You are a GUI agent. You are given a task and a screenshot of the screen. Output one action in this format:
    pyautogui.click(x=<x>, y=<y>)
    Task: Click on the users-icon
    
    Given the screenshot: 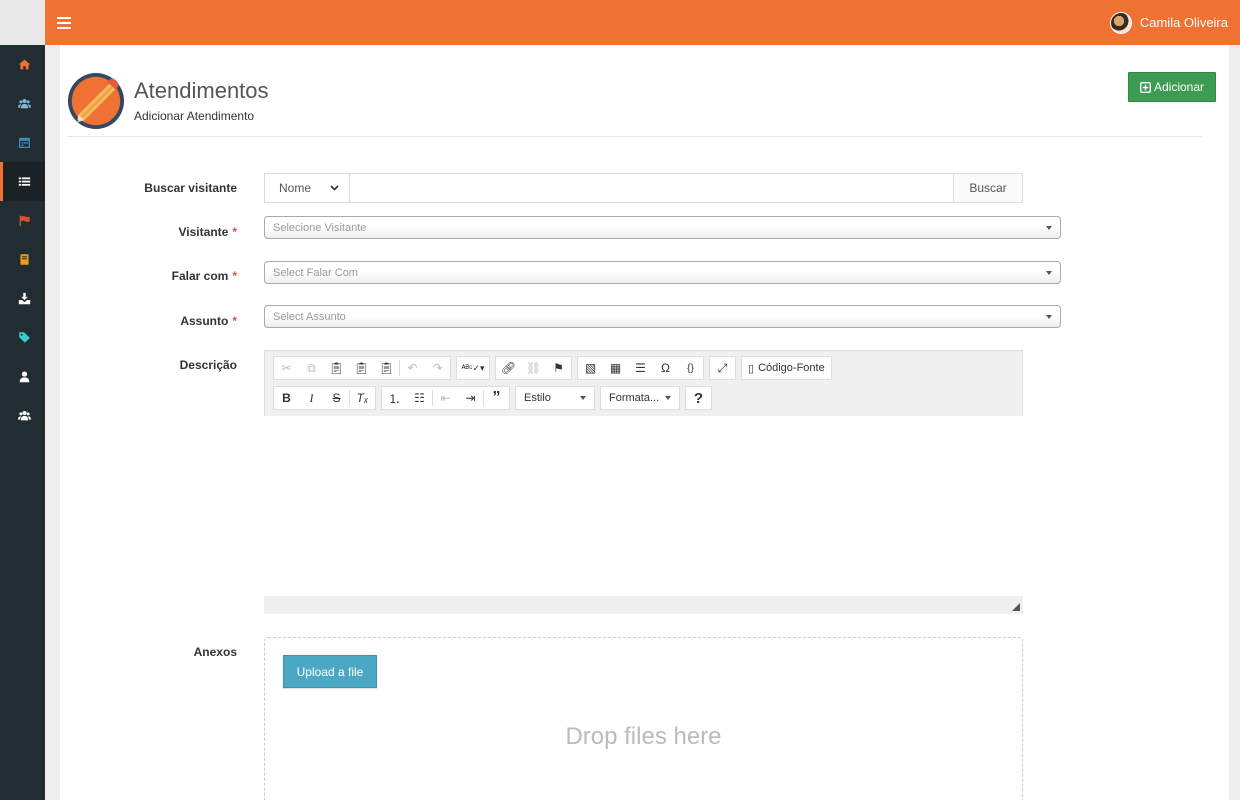 What is the action you would take?
    pyautogui.click(x=24, y=103)
    